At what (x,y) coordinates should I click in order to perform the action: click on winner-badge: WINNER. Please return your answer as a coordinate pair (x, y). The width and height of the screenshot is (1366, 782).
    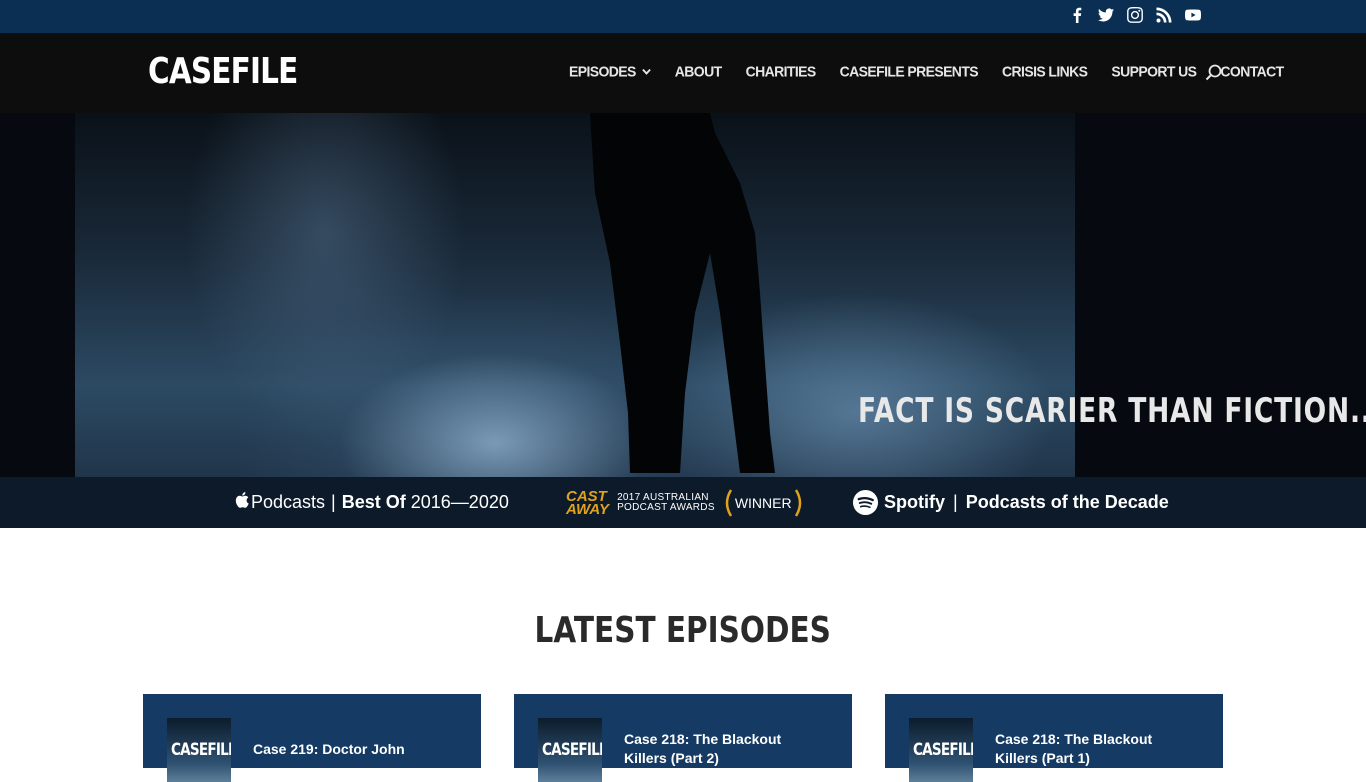
    Looking at the image, I should click on (763, 503).